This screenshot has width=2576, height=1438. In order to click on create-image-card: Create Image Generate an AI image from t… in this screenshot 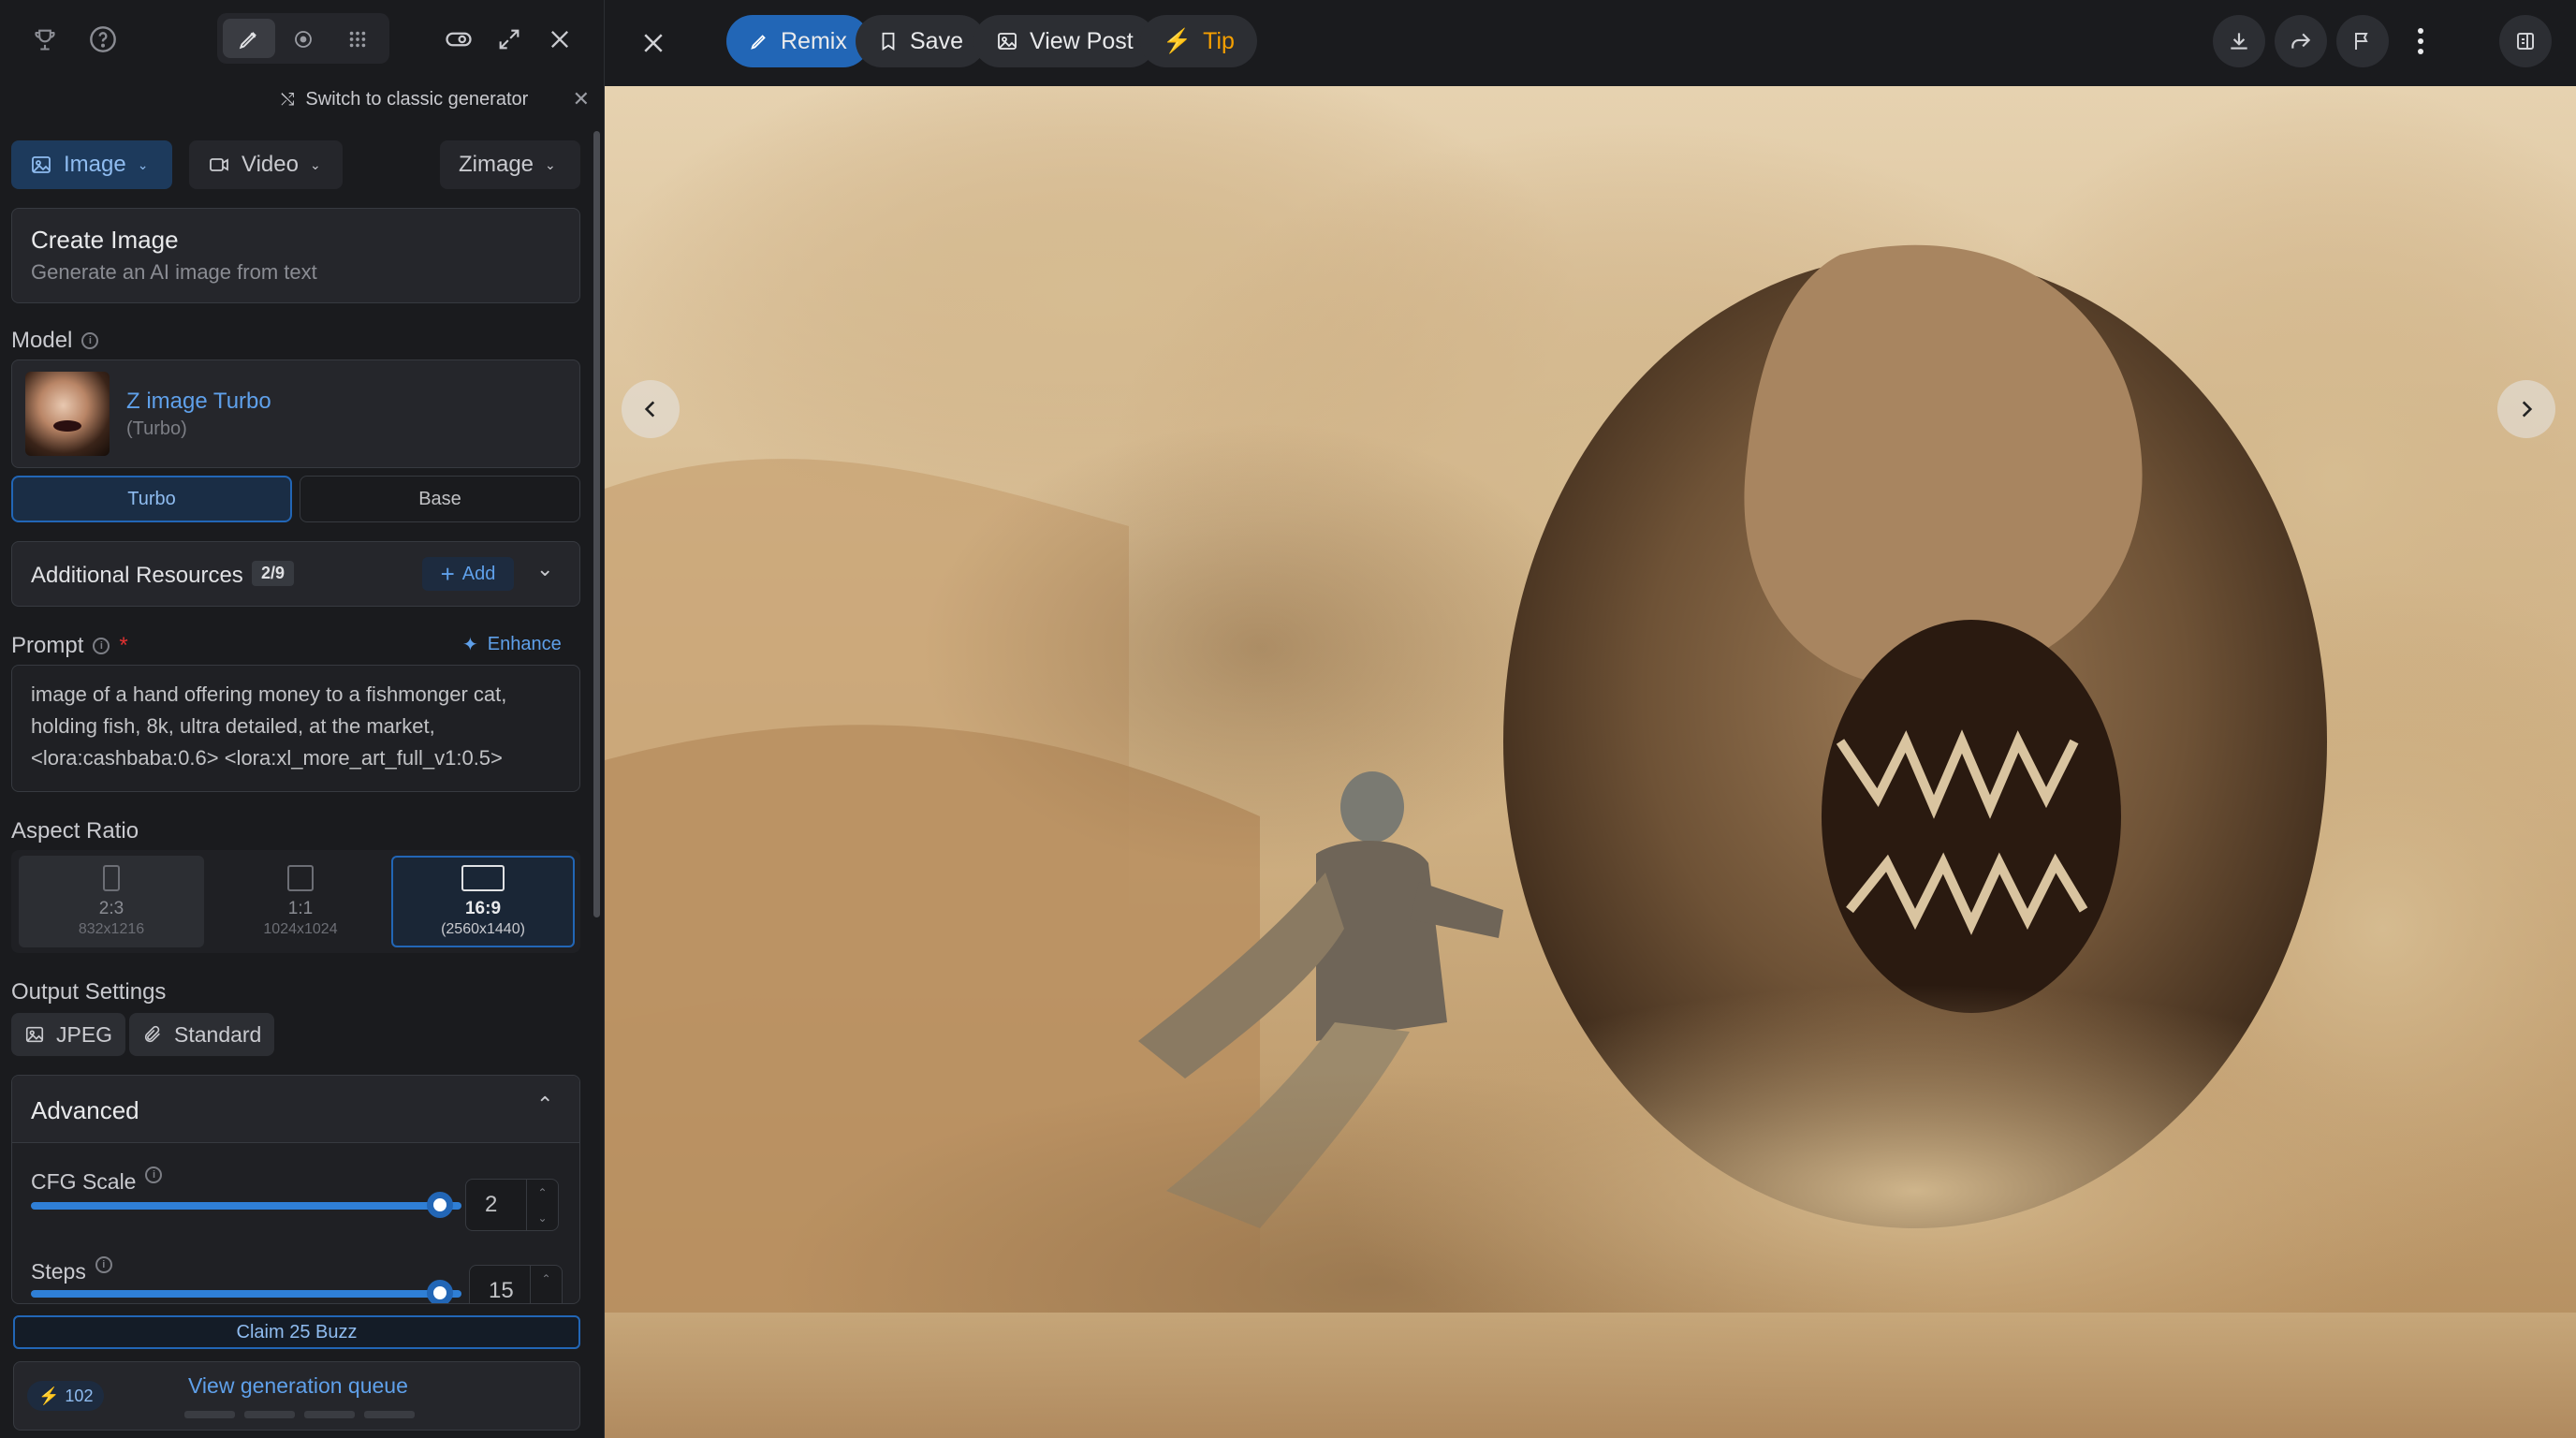, I will do `click(295, 255)`.